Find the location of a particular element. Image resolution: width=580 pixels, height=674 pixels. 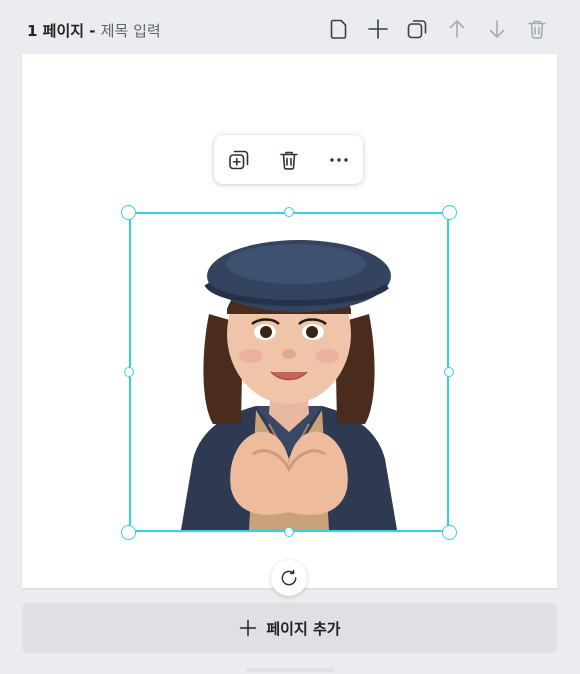

delete-element-icon is located at coordinates (289, 160).